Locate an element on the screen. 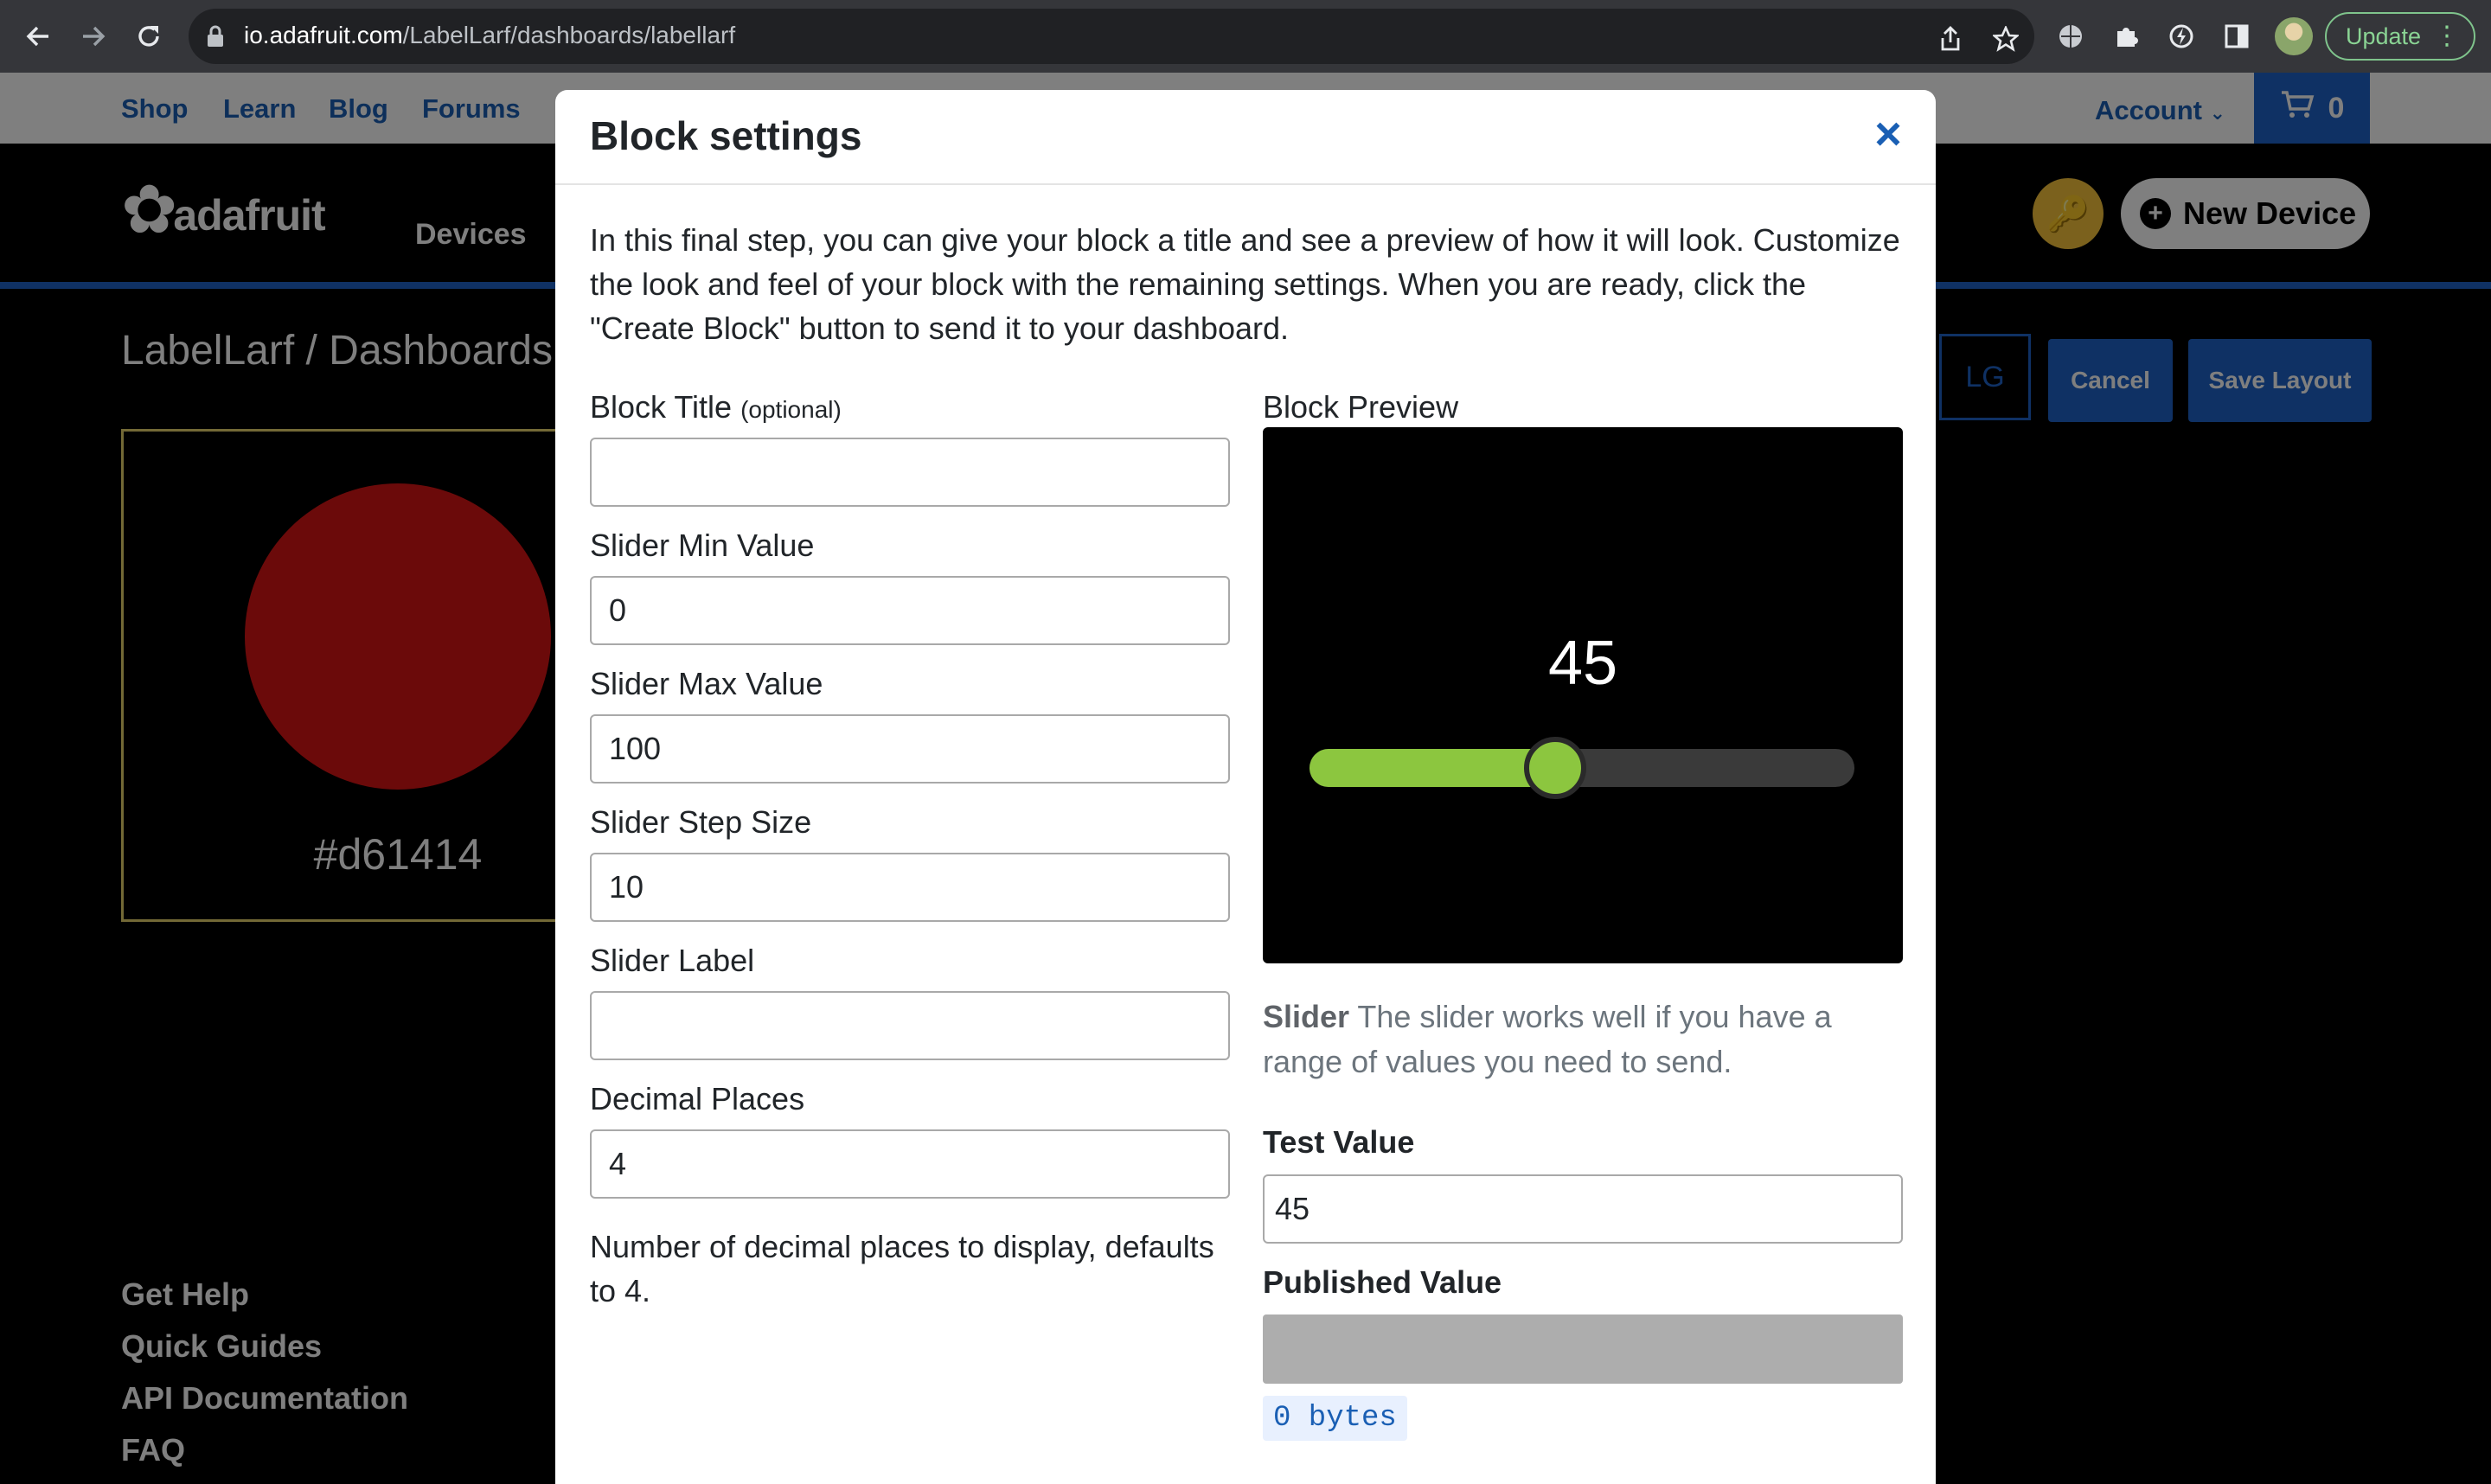 The height and width of the screenshot is (1484, 2491). side-panel-icon is located at coordinates (2236, 36).